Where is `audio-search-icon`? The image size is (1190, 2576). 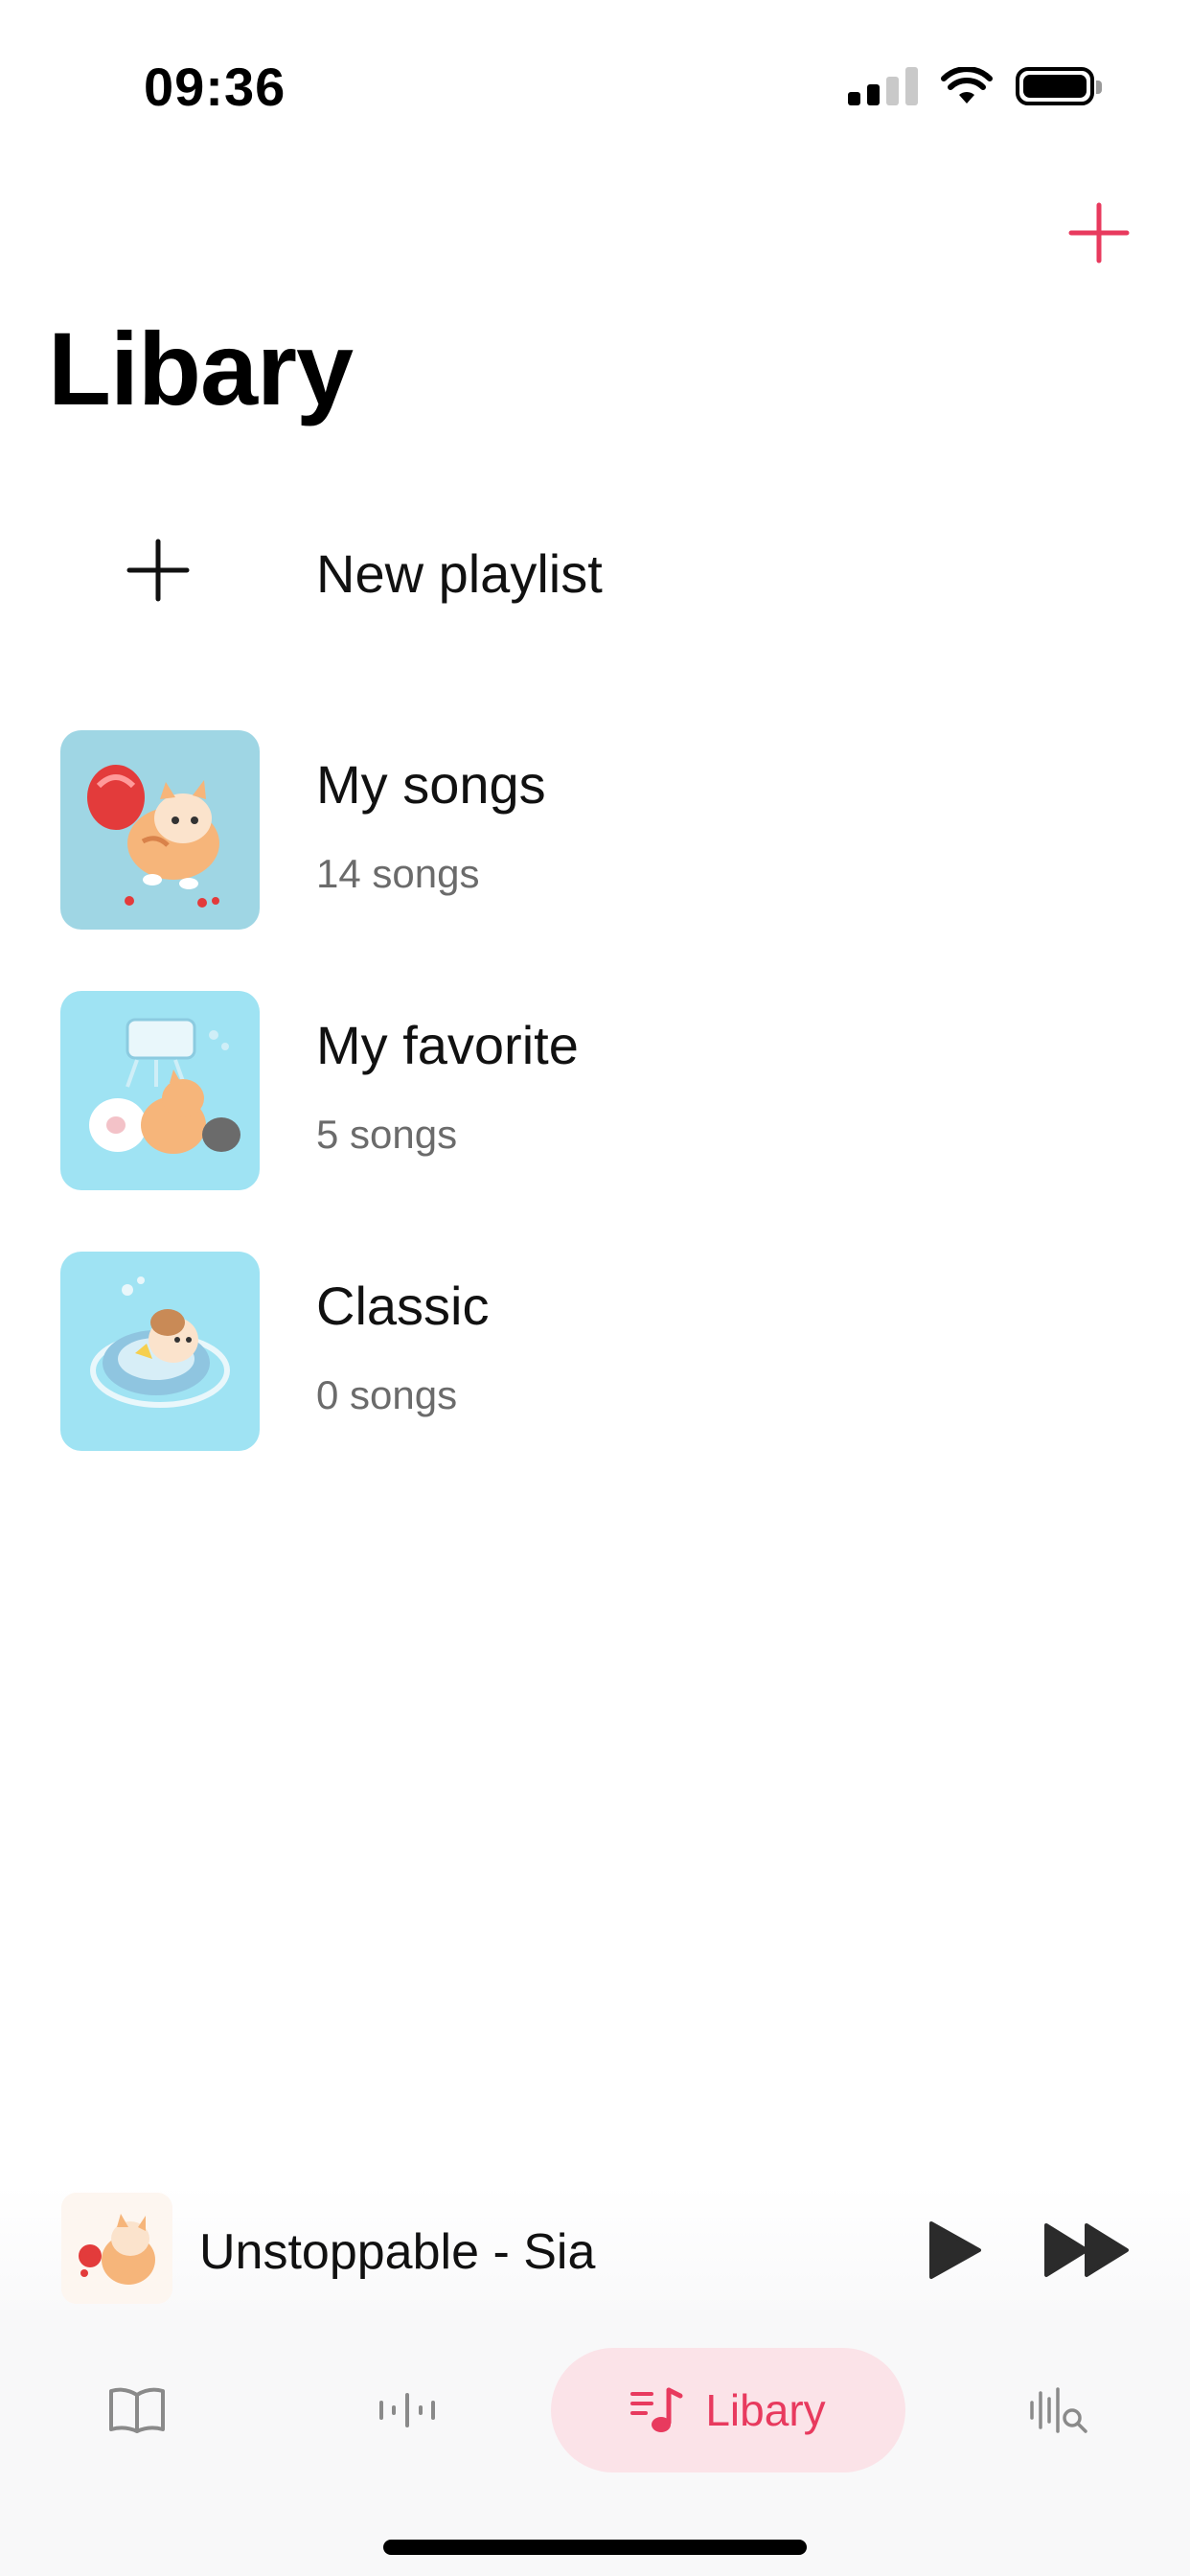 audio-search-icon is located at coordinates (1059, 2410).